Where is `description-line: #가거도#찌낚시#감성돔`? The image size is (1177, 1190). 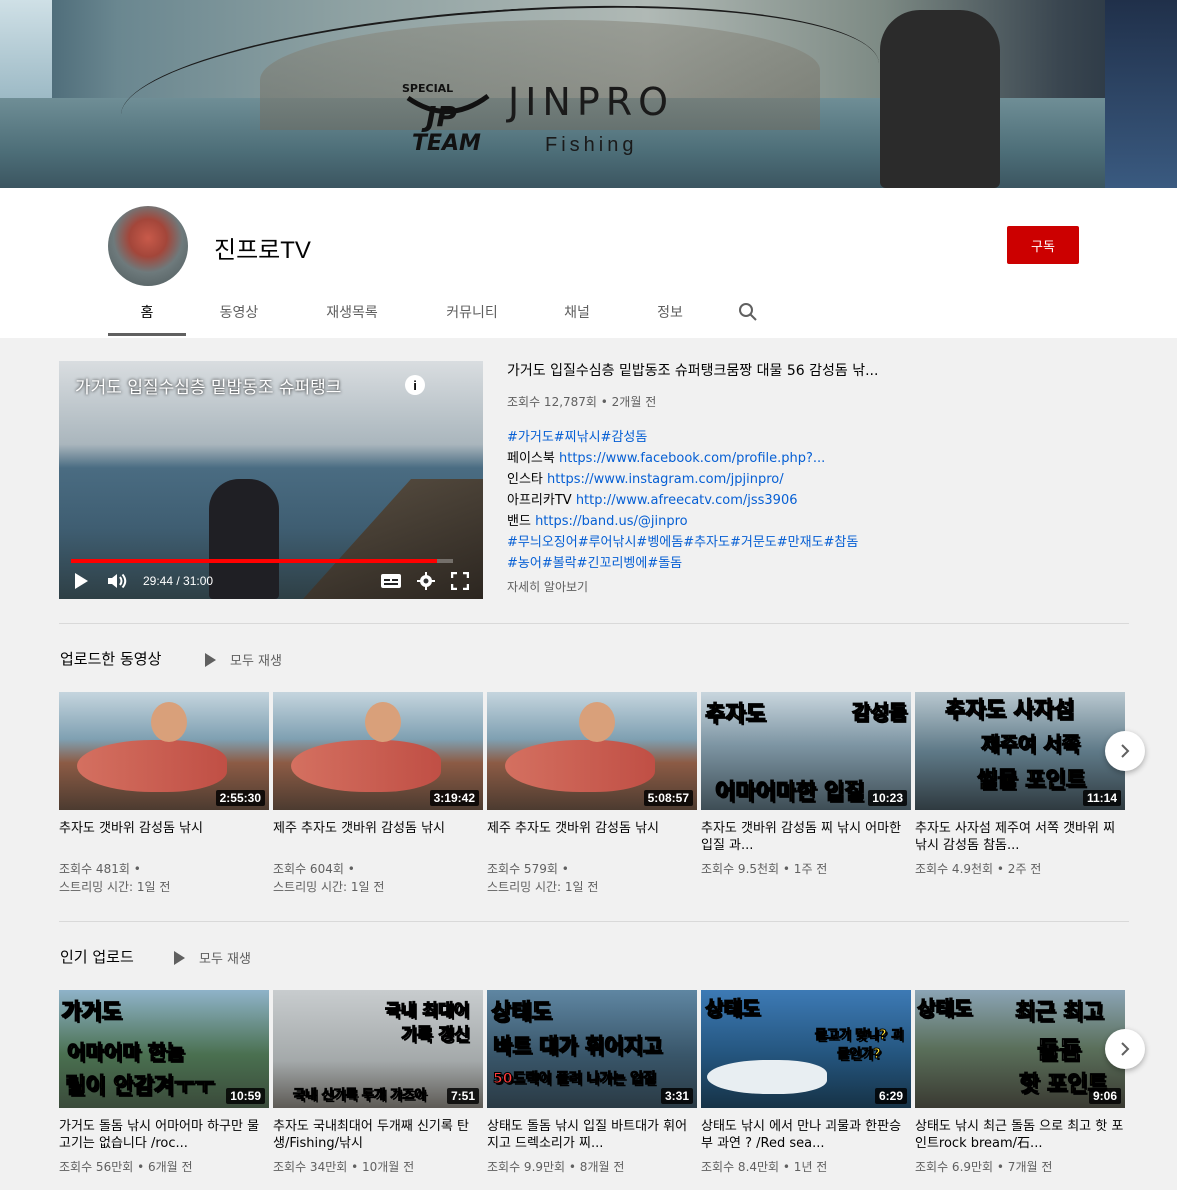 description-line: #가거도#찌낚시#감성돔 is located at coordinates (682, 437).